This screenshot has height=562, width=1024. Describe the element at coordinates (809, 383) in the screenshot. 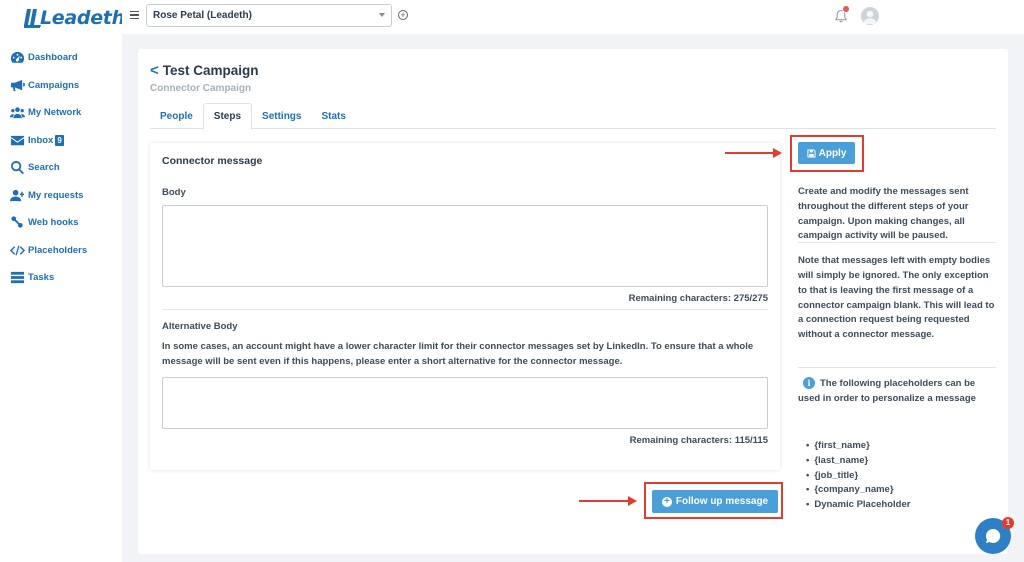

I see `info-icon: i` at that location.